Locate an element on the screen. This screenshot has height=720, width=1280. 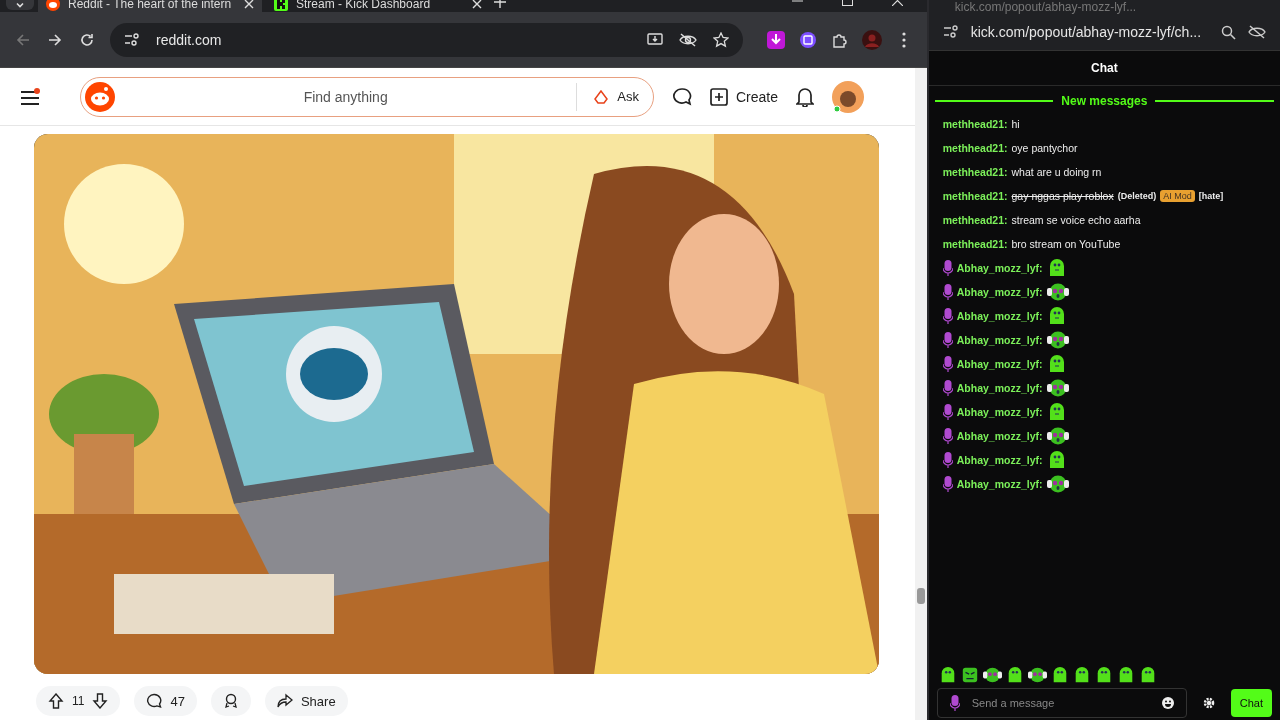
ask-icon is located at coordinates (601, 96).